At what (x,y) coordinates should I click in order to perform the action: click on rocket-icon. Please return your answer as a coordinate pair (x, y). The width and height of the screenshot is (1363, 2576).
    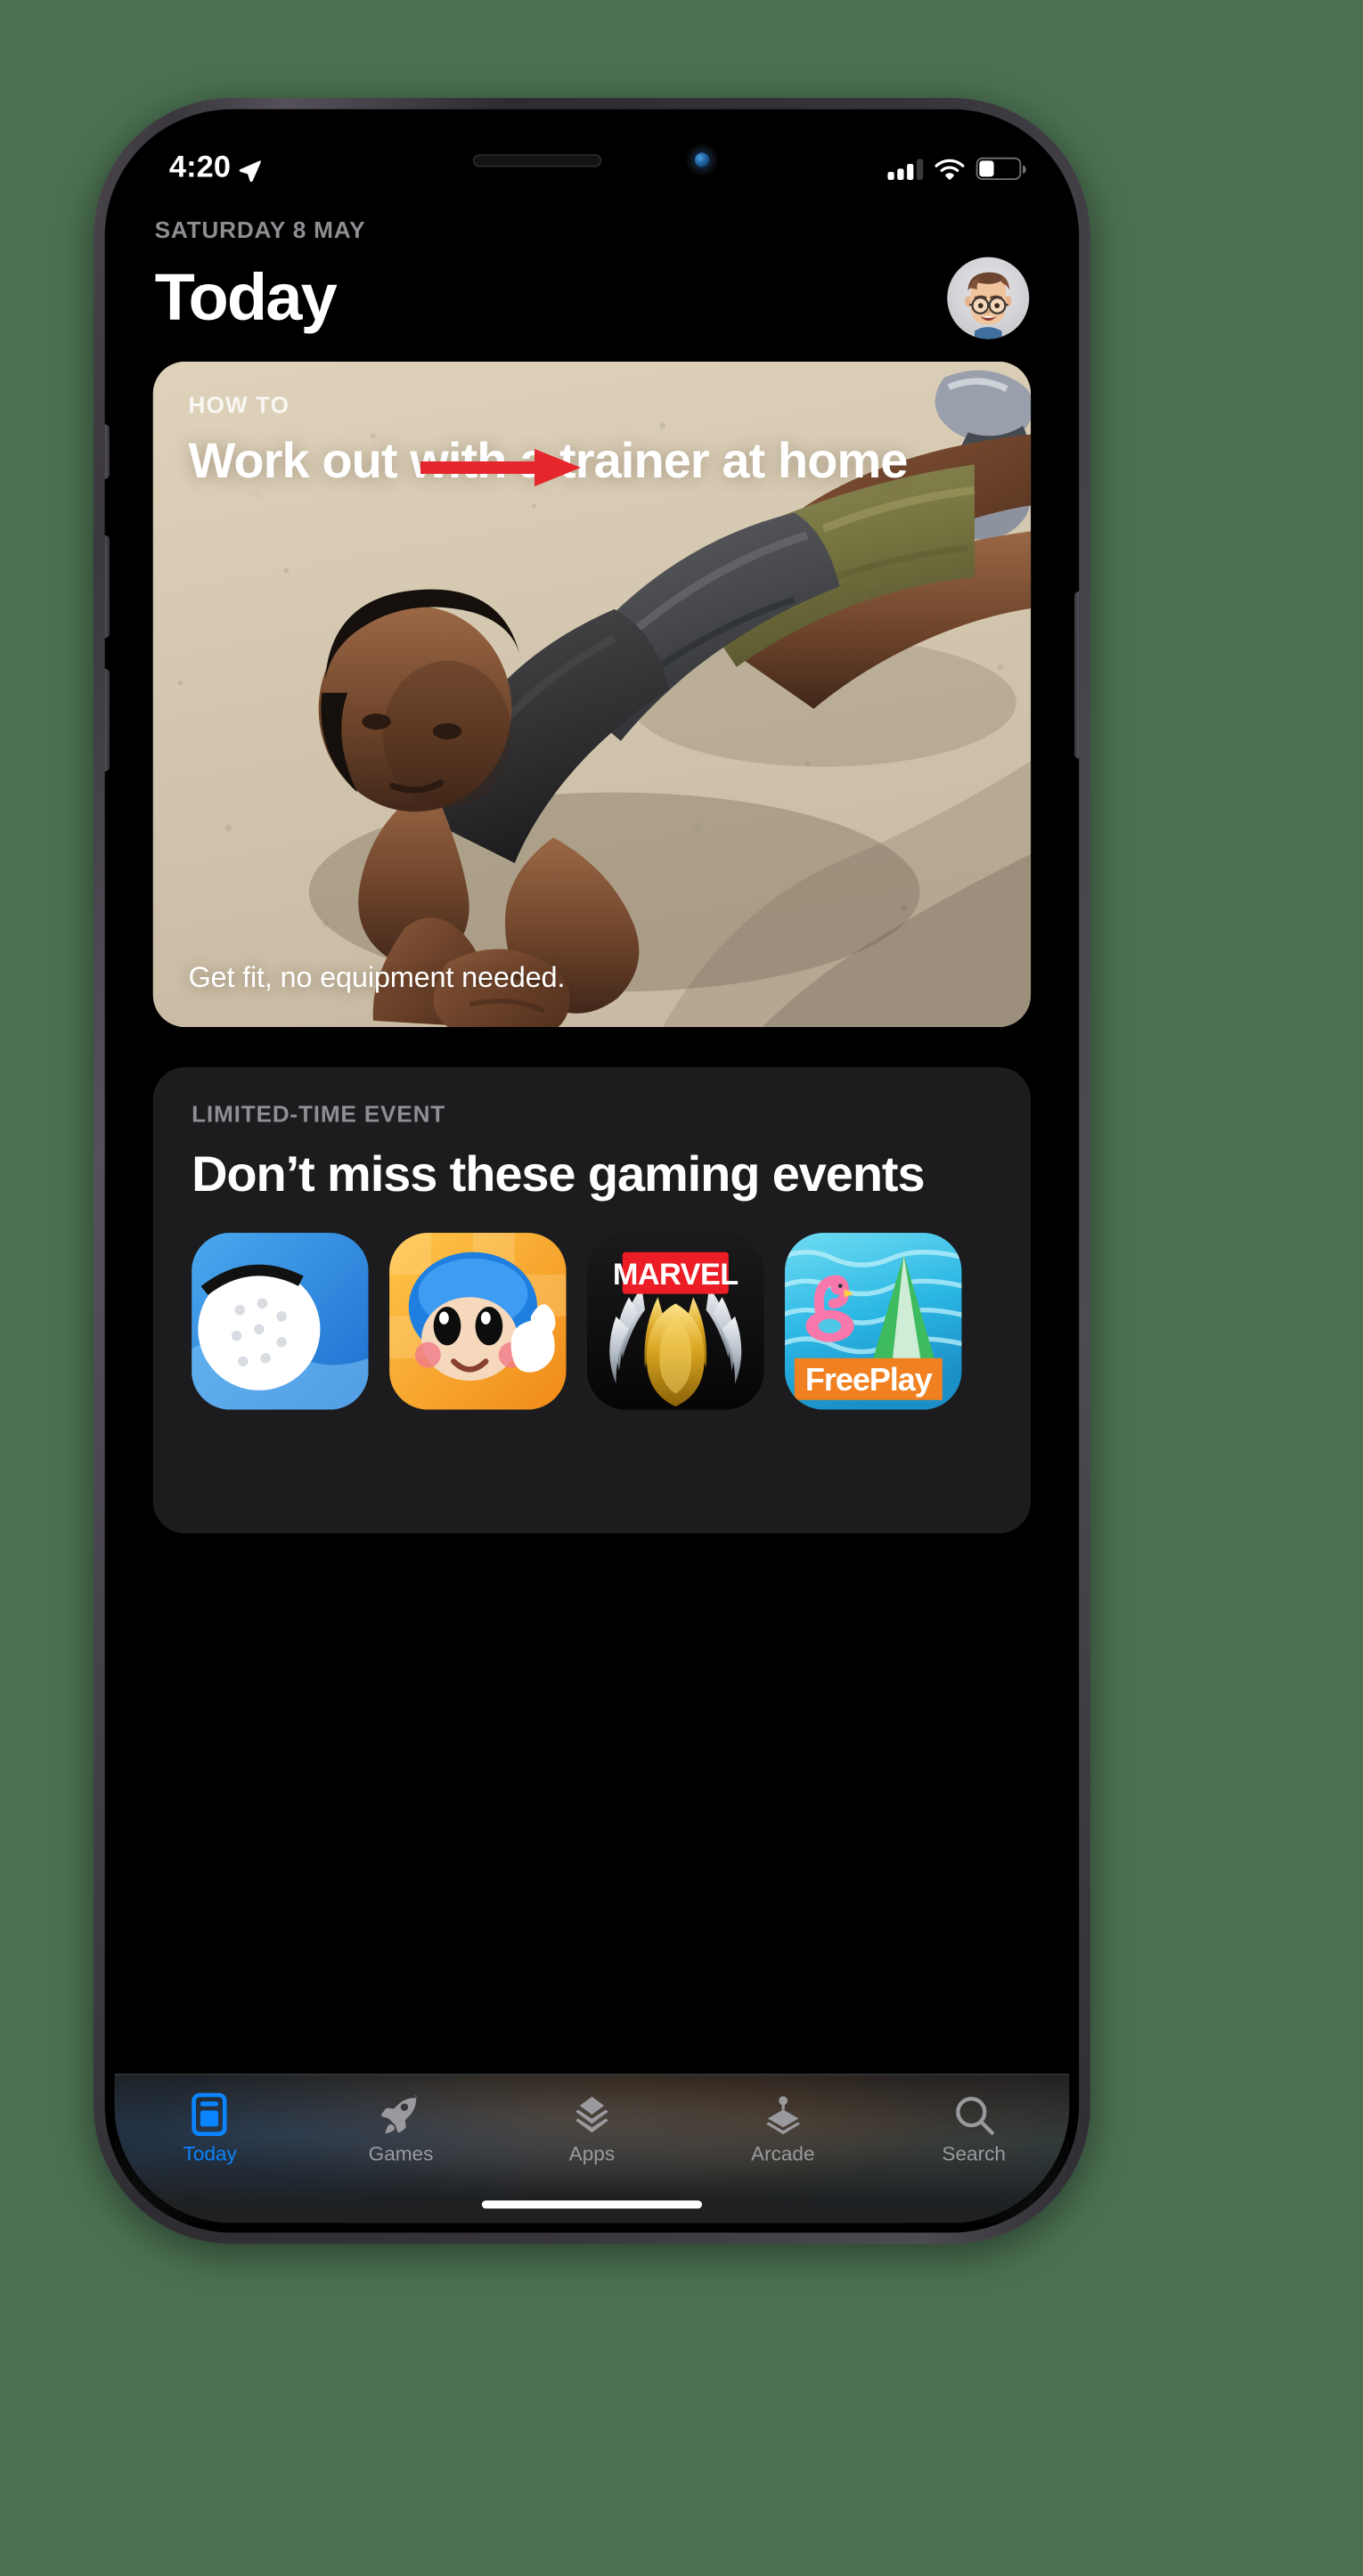
    Looking at the image, I should click on (401, 2115).